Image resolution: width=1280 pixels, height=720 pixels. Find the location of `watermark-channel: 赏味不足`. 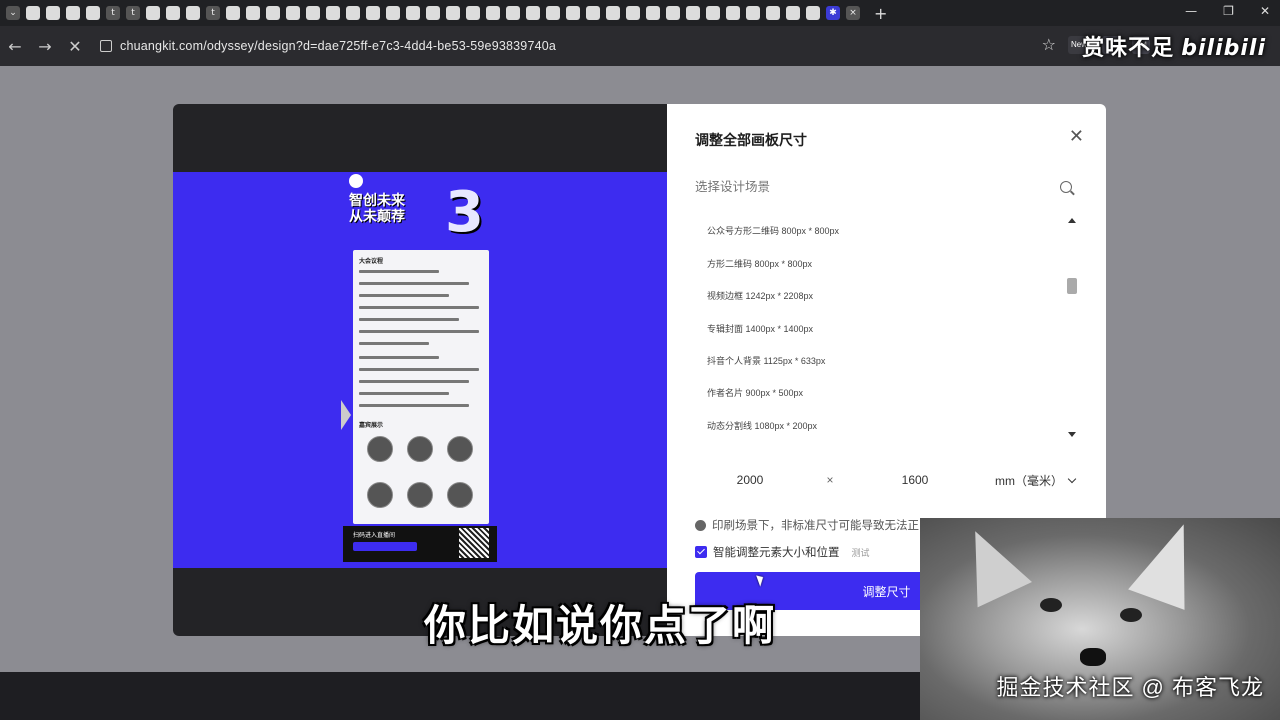

watermark-channel: 赏味不足 is located at coordinates (1128, 47).